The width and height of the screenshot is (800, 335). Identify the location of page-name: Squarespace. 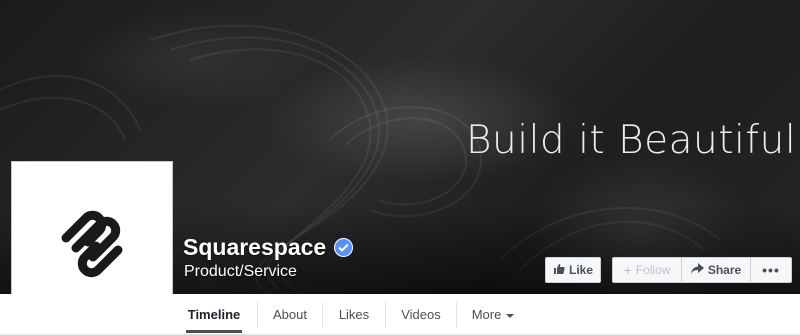
(268, 247).